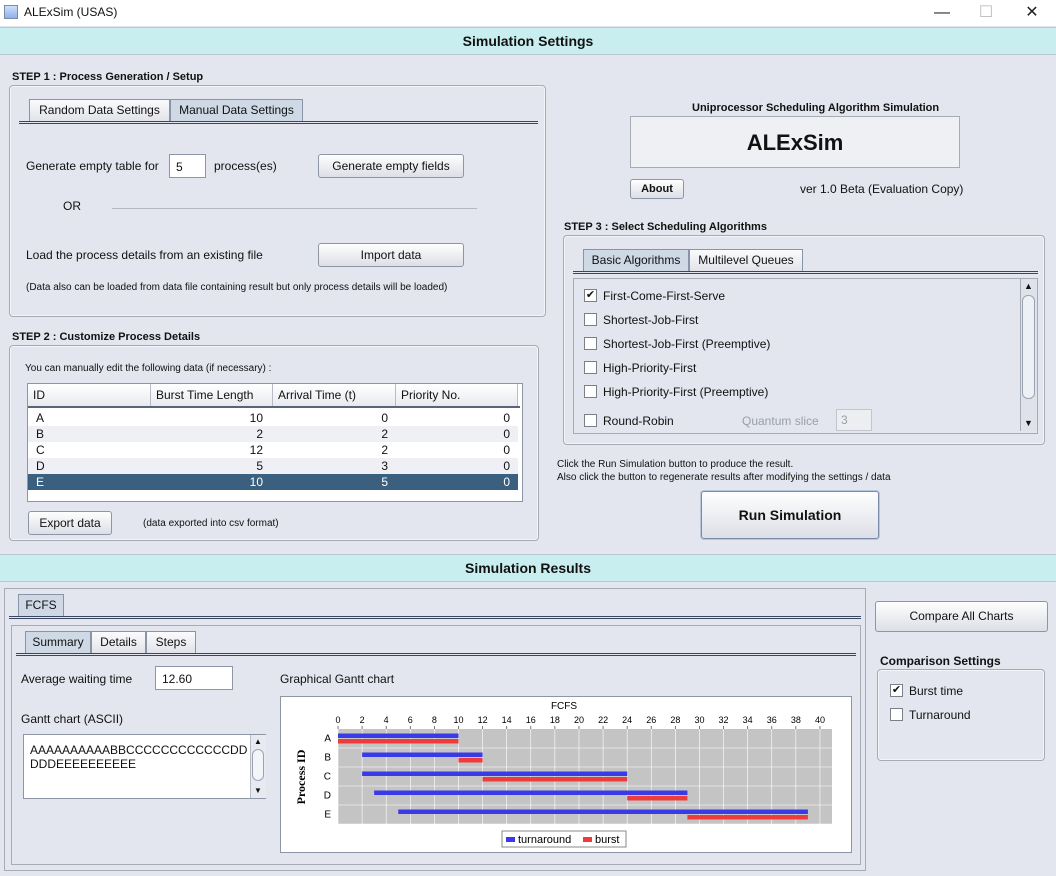 This screenshot has width=1056, height=876. Describe the element at coordinates (896, 690) in the screenshot. I see `burst-time-checkbox: ✔` at that location.